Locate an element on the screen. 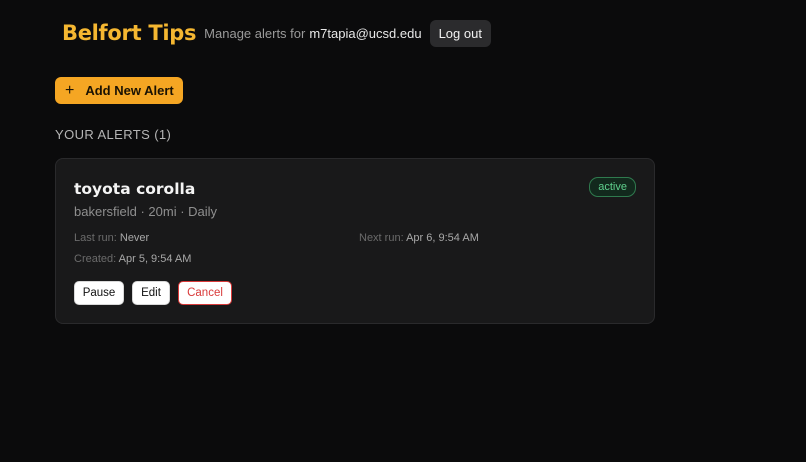 This screenshot has height=462, width=806. created-value: Apr 5, 9:54 AM is located at coordinates (155, 259).